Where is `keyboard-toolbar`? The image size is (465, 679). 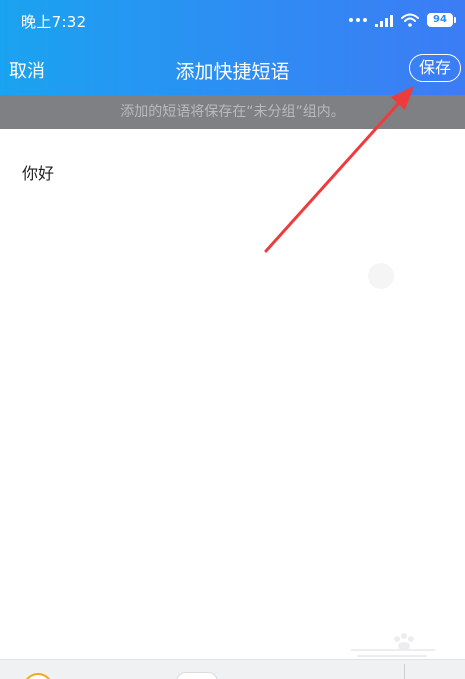 keyboard-toolbar is located at coordinates (232, 669).